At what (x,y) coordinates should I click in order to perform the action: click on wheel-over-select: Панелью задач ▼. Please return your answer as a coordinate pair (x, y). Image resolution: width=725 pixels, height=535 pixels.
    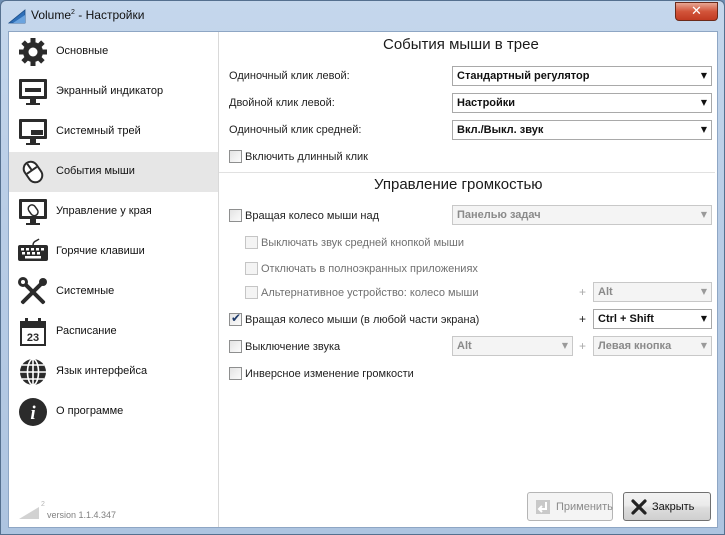
    Looking at the image, I should click on (582, 215).